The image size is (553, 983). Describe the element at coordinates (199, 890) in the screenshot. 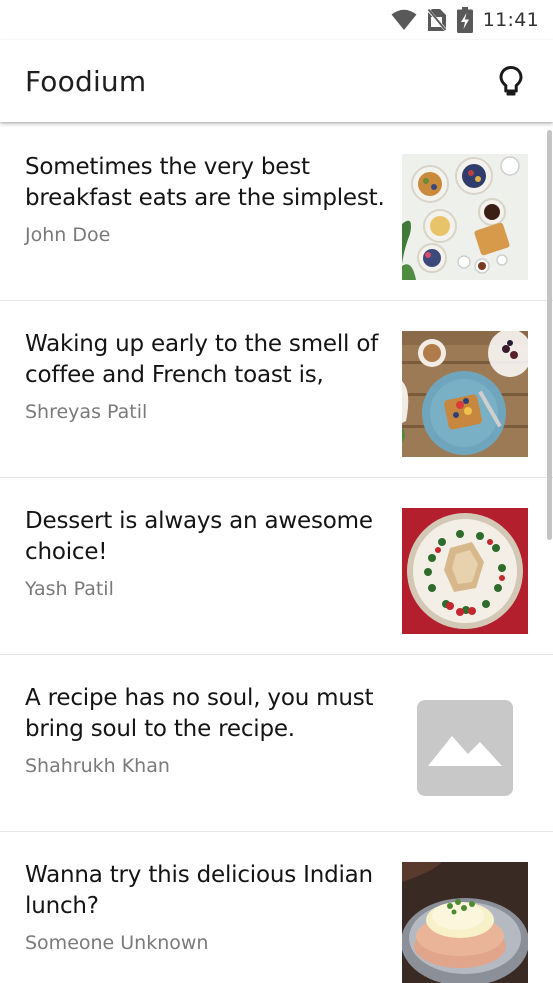

I see `post-title: Wanna try this delicious Indian lunch?` at that location.